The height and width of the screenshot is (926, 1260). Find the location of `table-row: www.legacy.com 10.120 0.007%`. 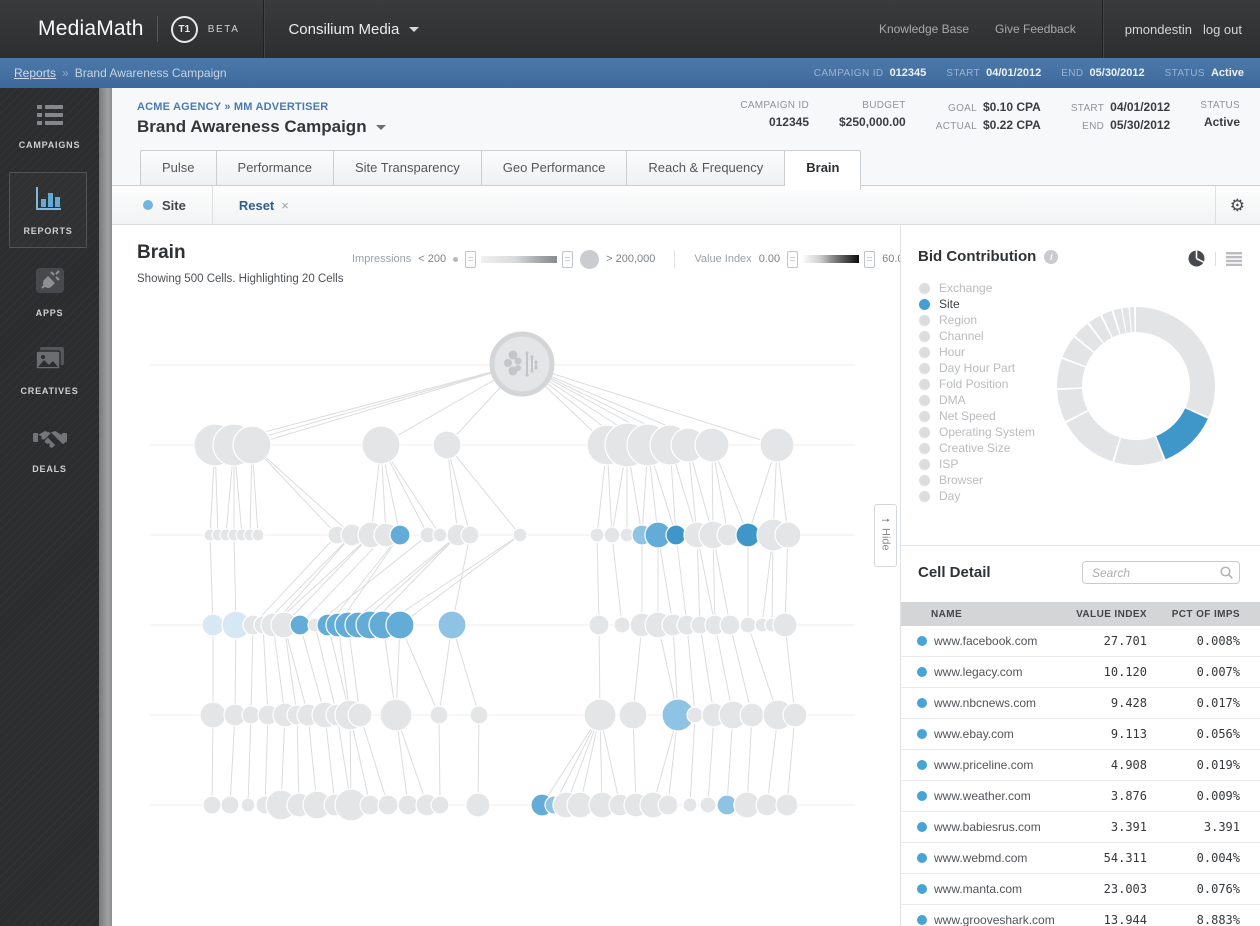

table-row: www.legacy.com 10.120 0.007% is located at coordinates (1080, 672).